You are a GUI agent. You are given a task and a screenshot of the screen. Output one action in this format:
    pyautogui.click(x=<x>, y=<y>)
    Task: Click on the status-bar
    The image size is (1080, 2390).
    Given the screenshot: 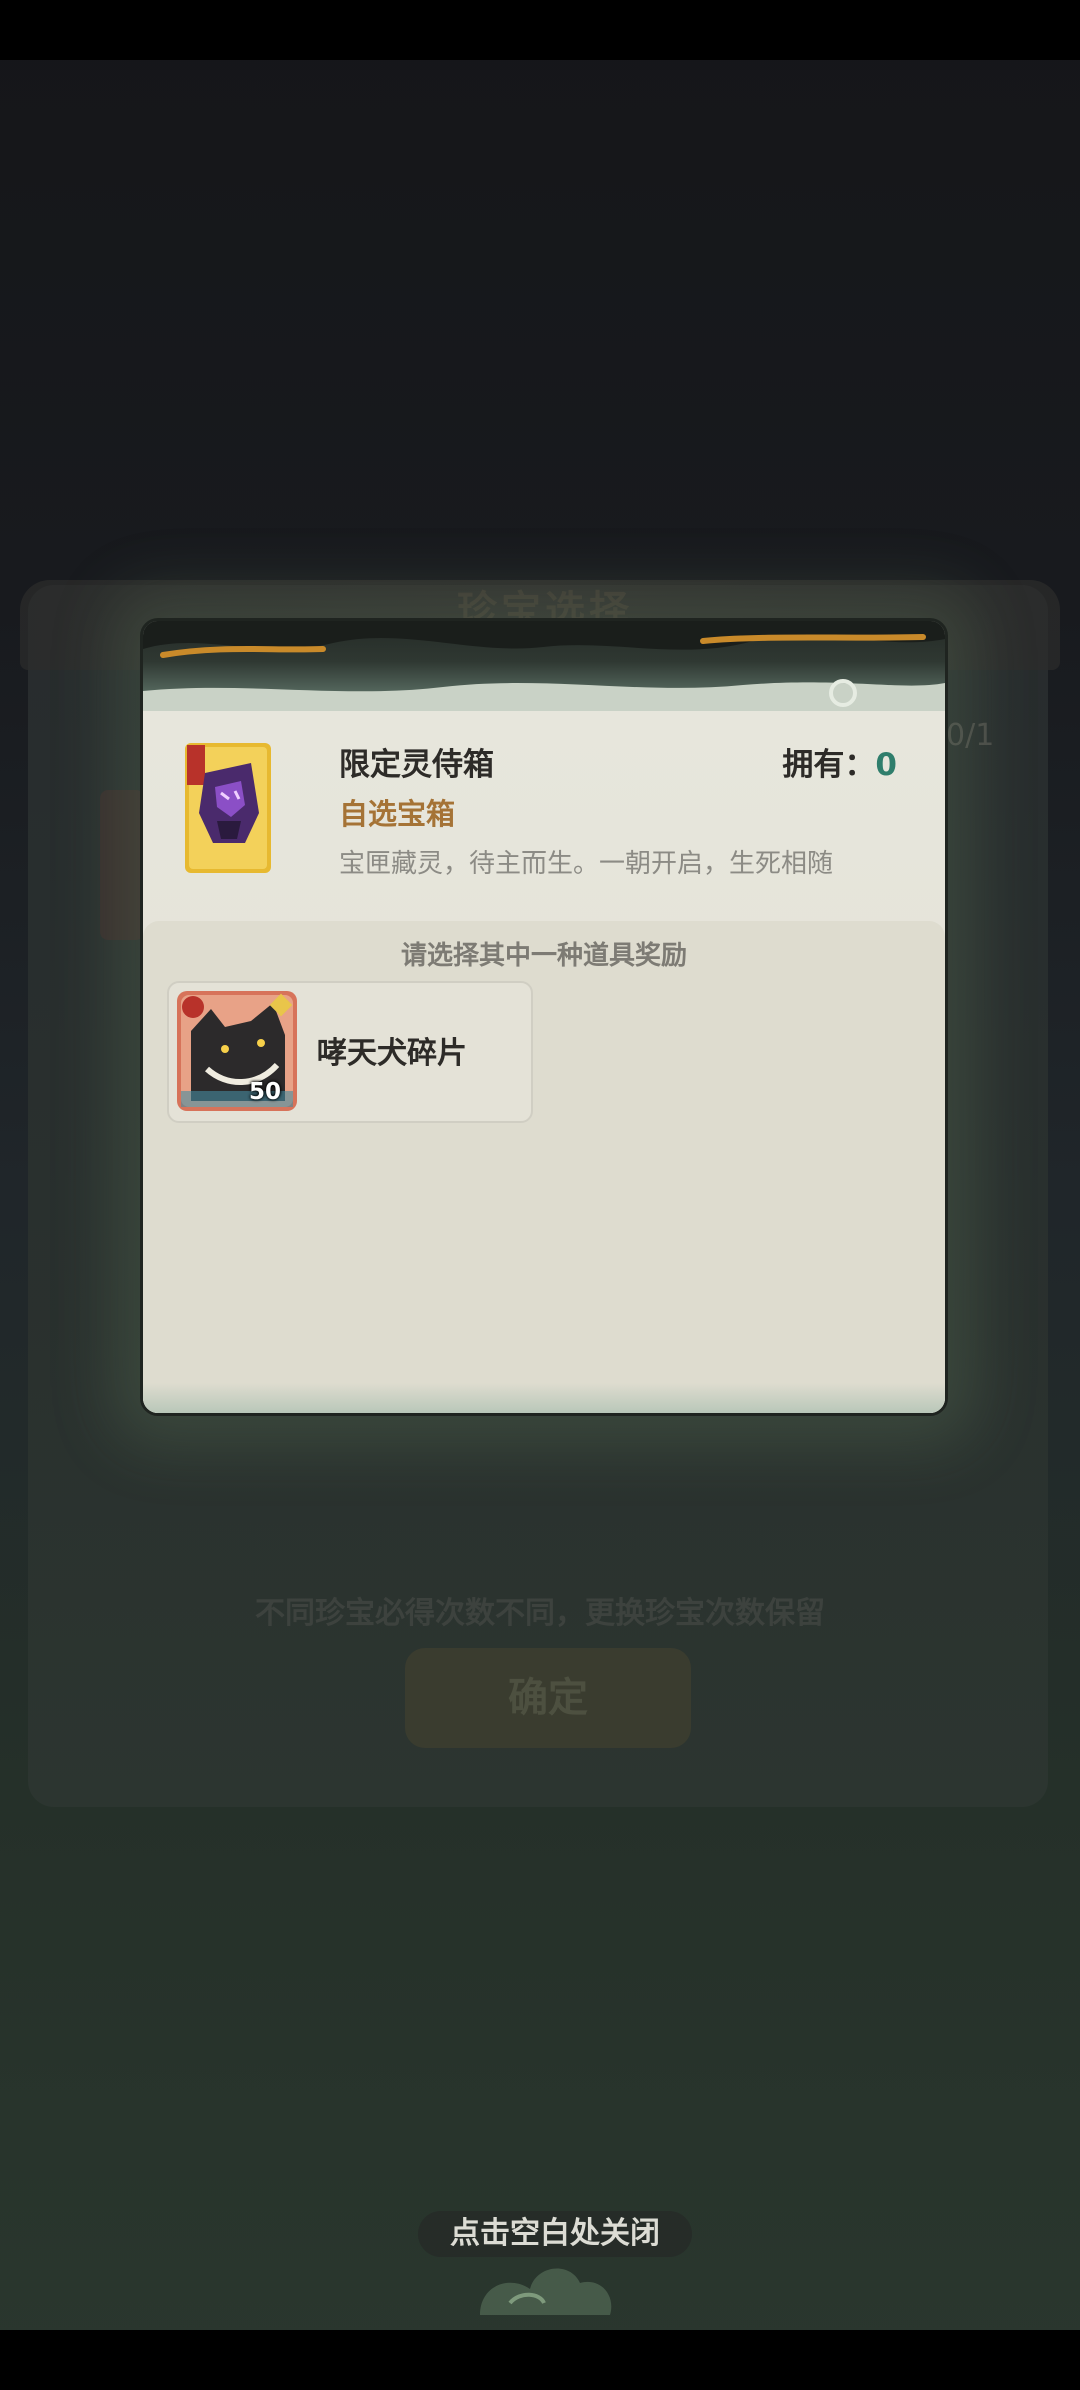 What is the action you would take?
    pyautogui.click(x=540, y=30)
    